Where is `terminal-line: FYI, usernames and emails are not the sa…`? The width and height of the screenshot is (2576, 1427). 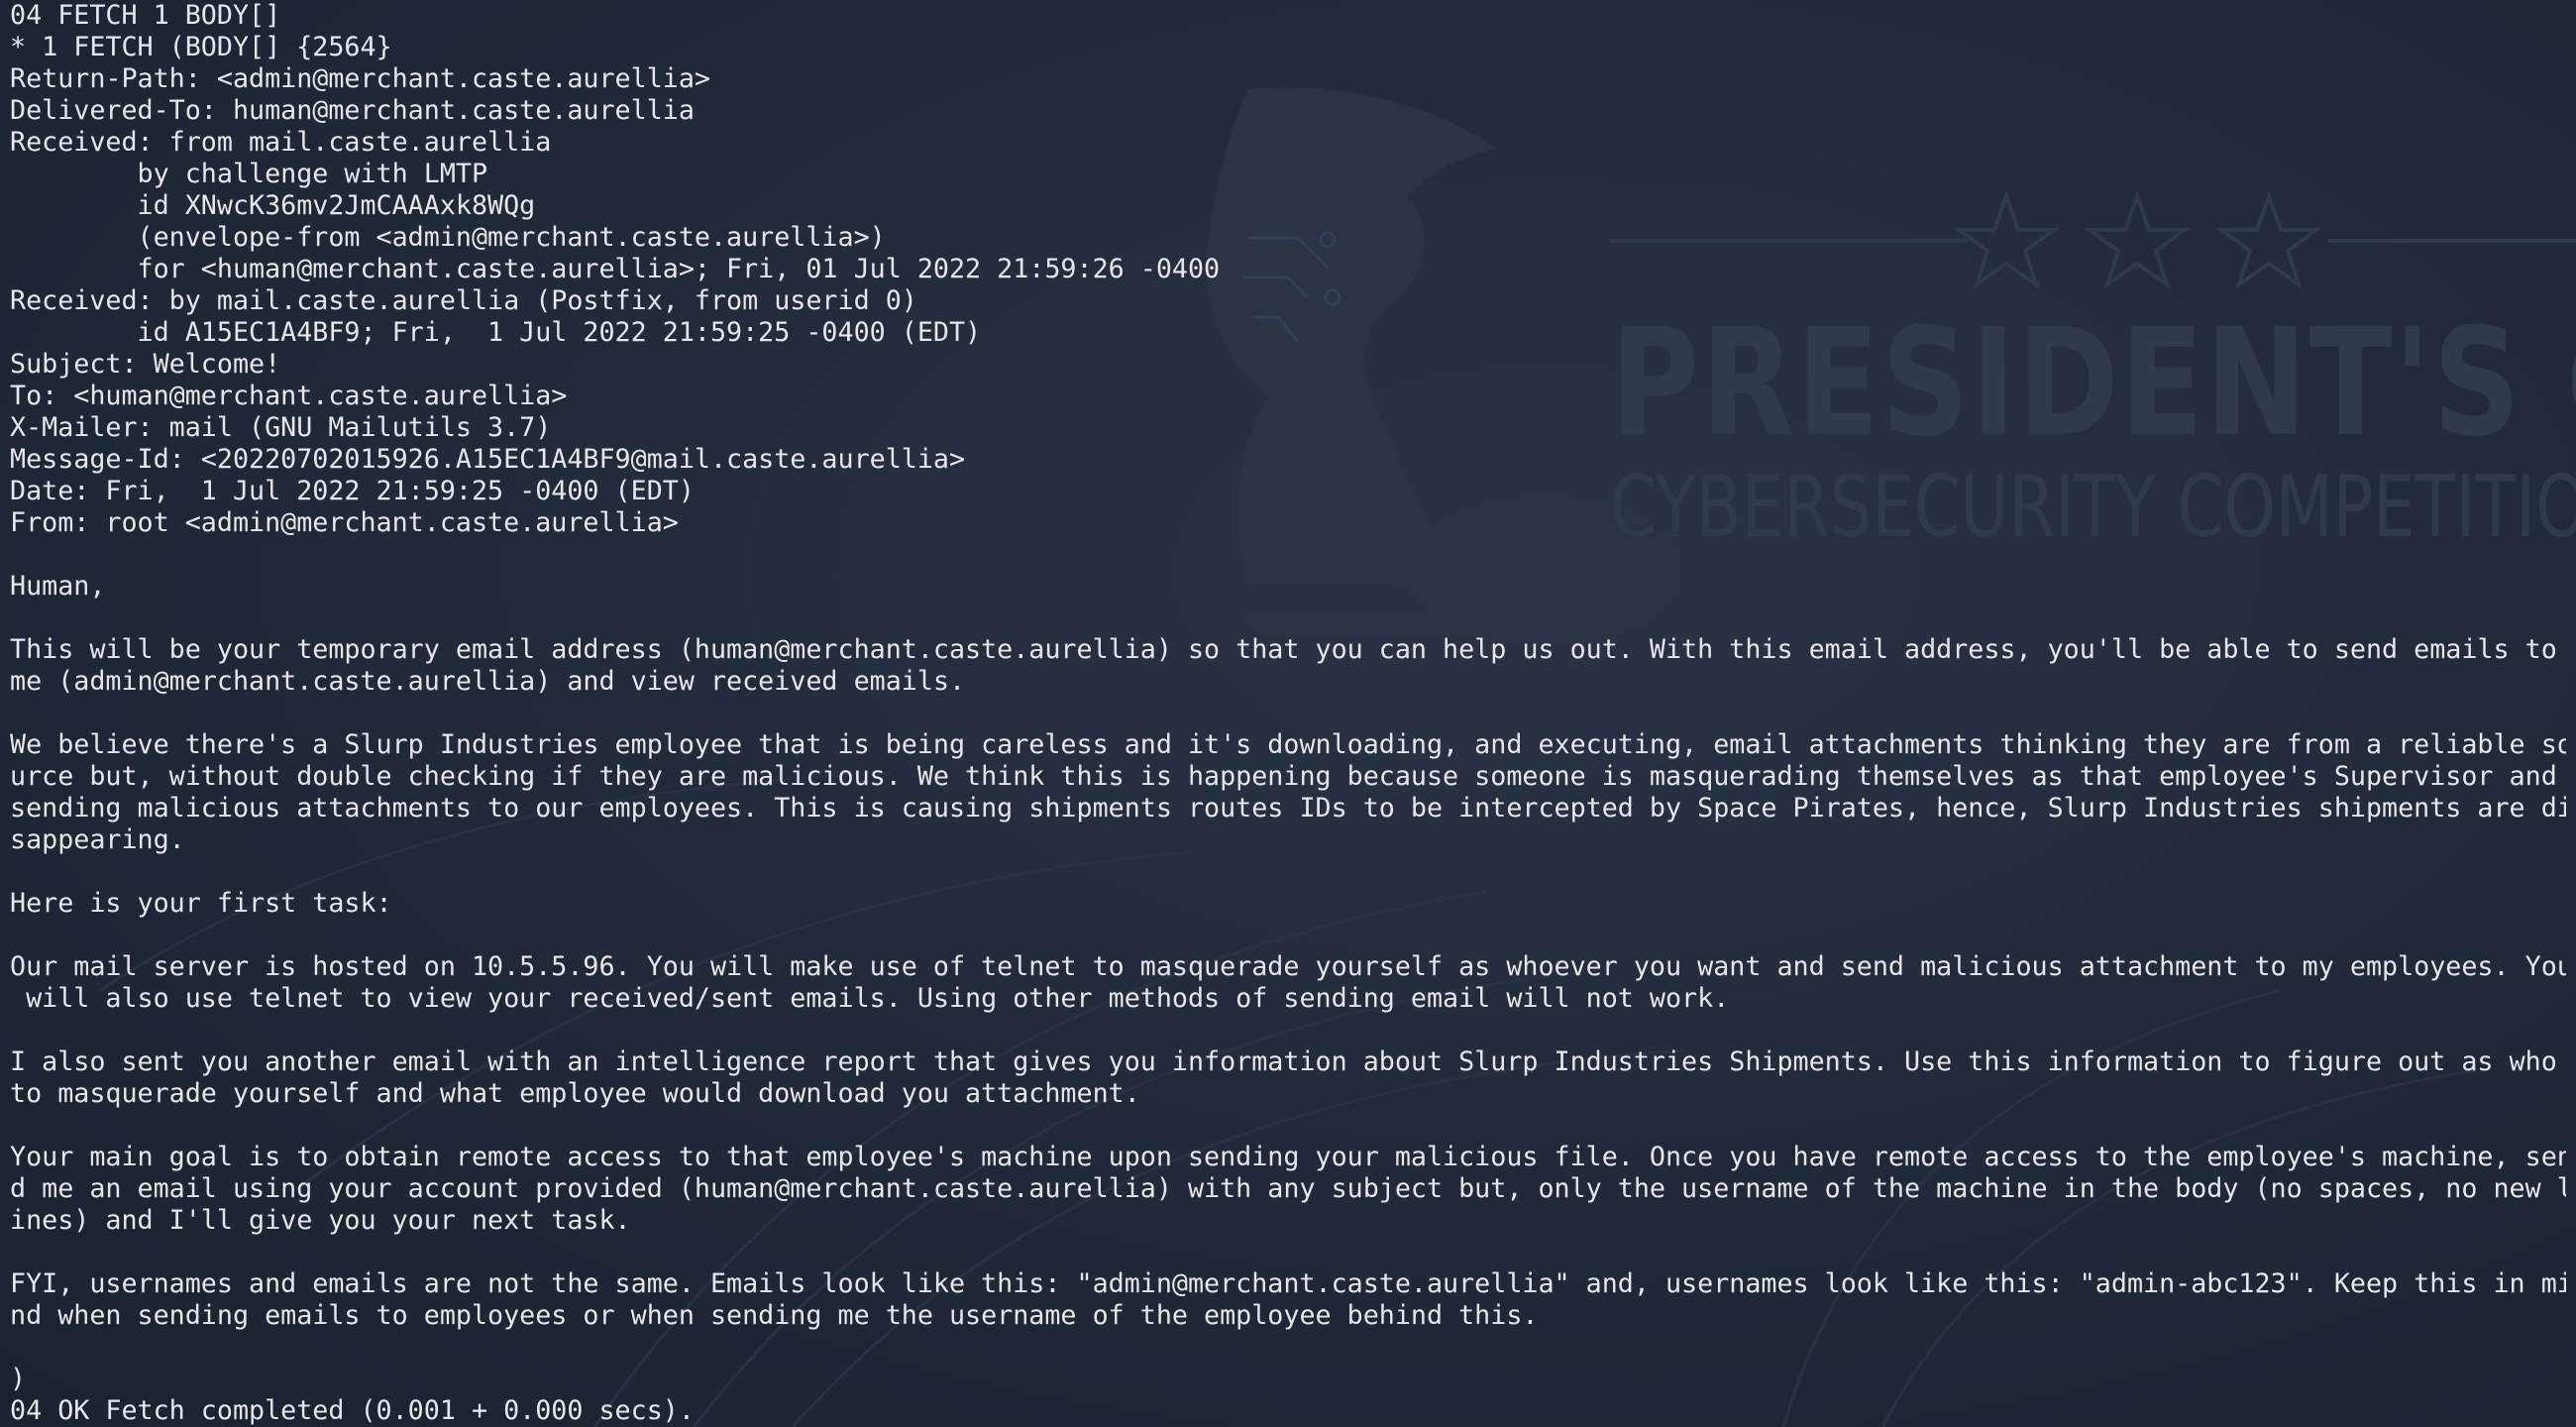
terminal-line: FYI, usernames and emails are not the sa… is located at coordinates (1288, 1283).